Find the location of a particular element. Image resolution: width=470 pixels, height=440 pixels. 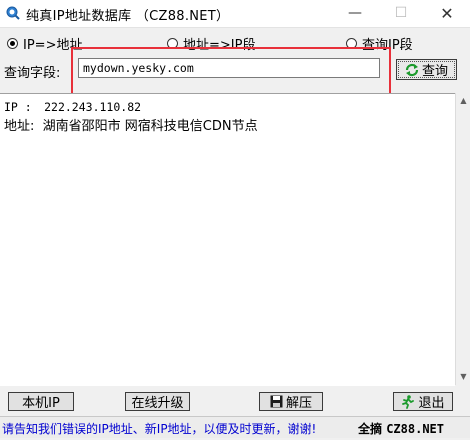

radio-address-to-ip-range: 地址=>IP段 is located at coordinates (211, 43).